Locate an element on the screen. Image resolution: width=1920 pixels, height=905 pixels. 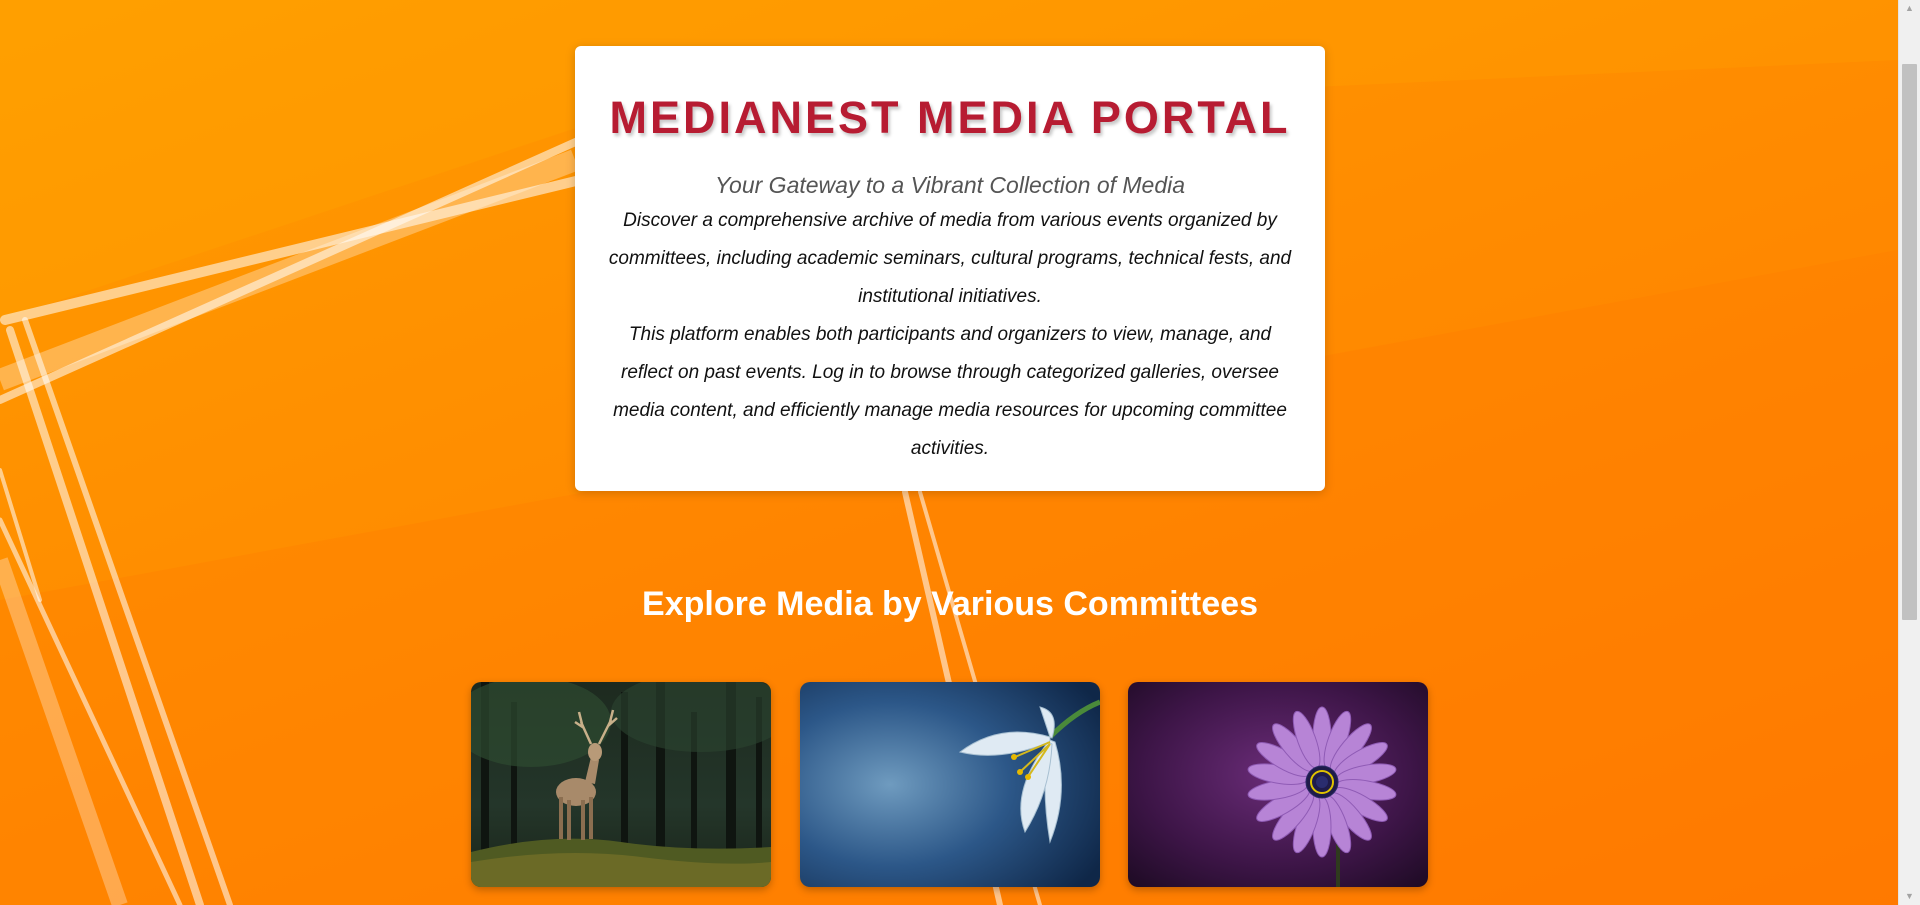
page-title: MEDIANEST MEDIA PORTAL is located at coordinates (950, 117).